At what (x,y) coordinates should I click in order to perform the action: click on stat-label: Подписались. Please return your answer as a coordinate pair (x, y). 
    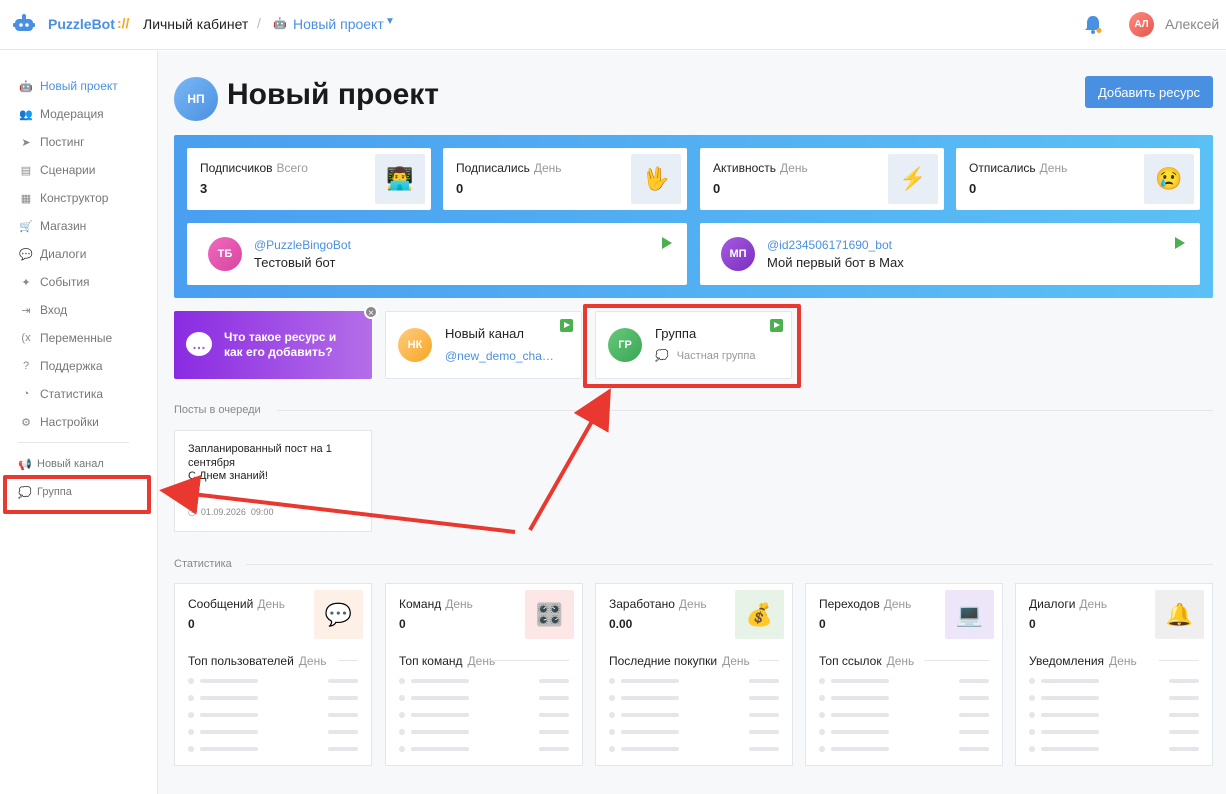
    Looking at the image, I should click on (493, 168).